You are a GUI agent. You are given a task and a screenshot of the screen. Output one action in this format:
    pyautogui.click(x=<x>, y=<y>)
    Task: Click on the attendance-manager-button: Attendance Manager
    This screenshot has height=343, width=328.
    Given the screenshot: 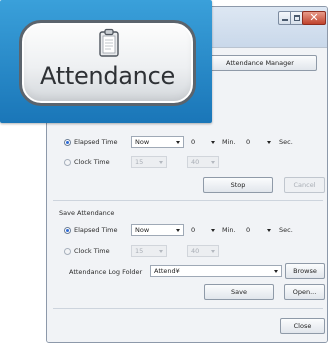 What is the action you would take?
    pyautogui.click(x=260, y=63)
    